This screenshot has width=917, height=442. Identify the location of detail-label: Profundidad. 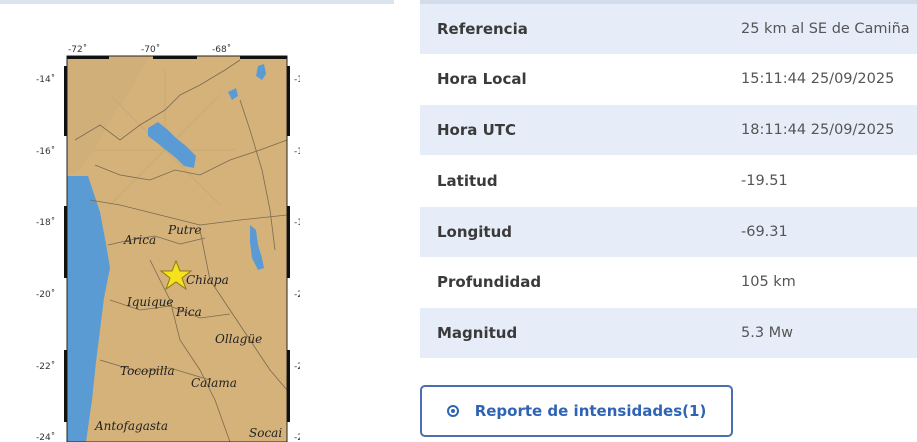
(489, 282).